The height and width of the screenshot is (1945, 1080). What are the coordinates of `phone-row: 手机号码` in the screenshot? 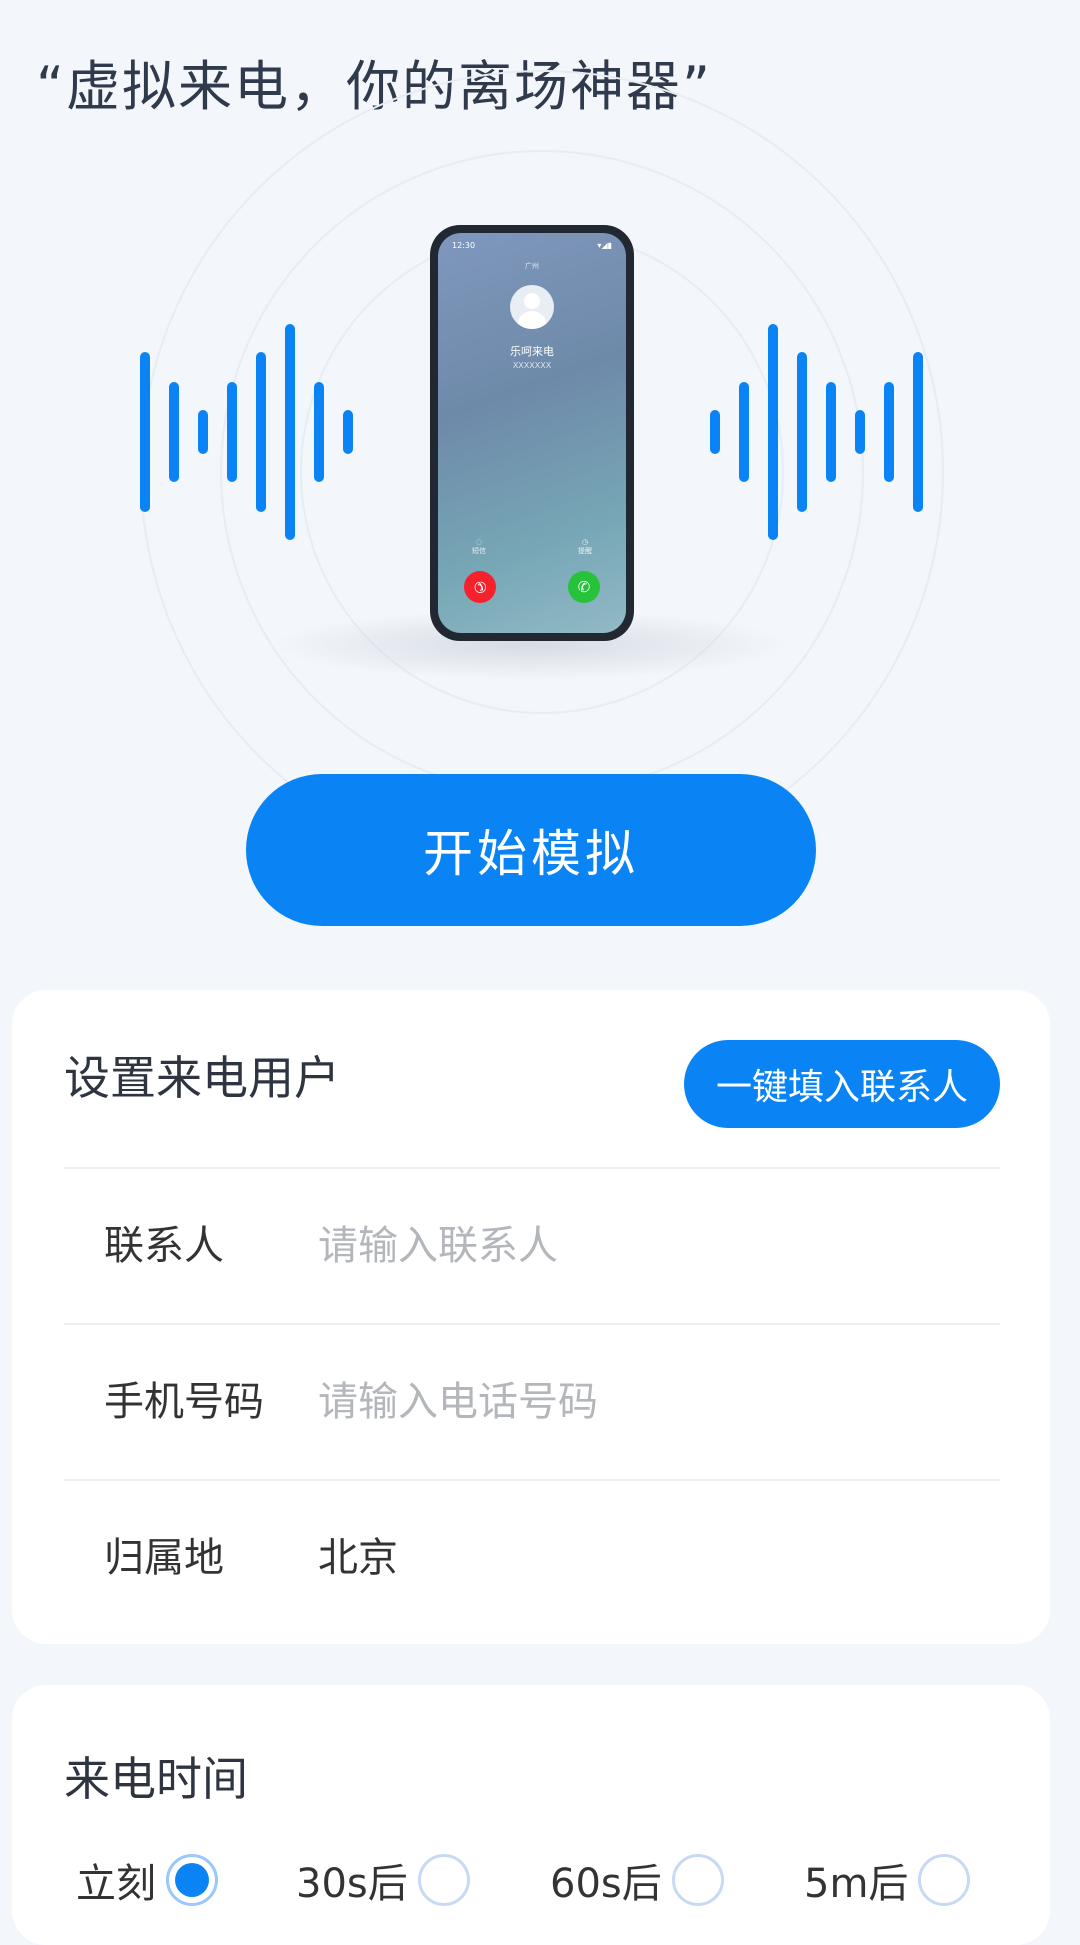 It's located at (532, 1401).